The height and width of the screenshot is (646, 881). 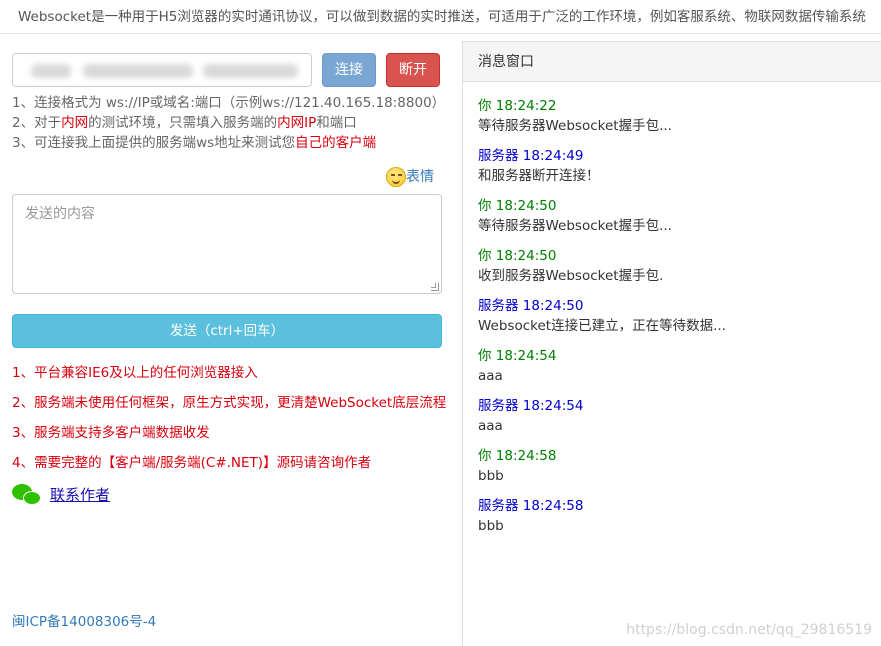 I want to click on icp-link: 闽ICP备14008306号-4, so click(x=84, y=620).